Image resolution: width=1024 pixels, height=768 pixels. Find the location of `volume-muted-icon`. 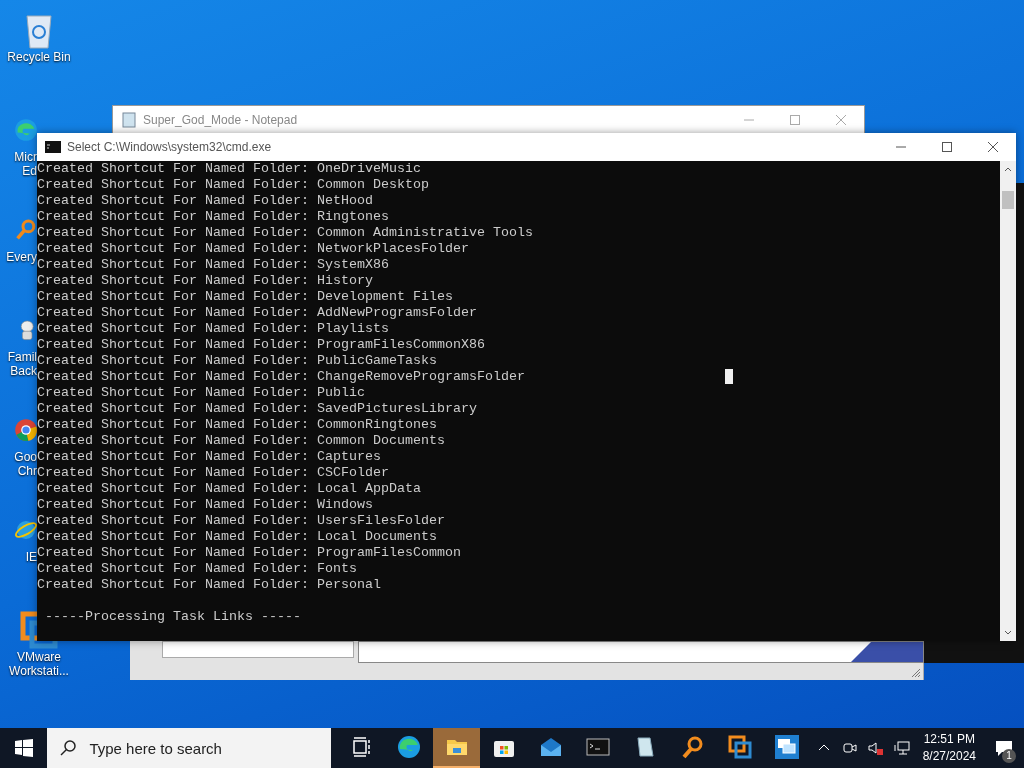

volume-muted-icon is located at coordinates (875, 748).